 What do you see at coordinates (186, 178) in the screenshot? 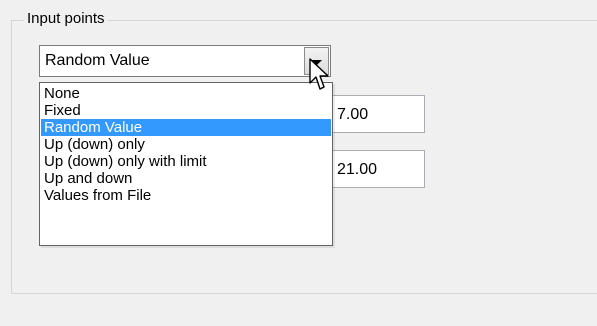
I see `dropdown-option-up-and-down: Up and down` at bounding box center [186, 178].